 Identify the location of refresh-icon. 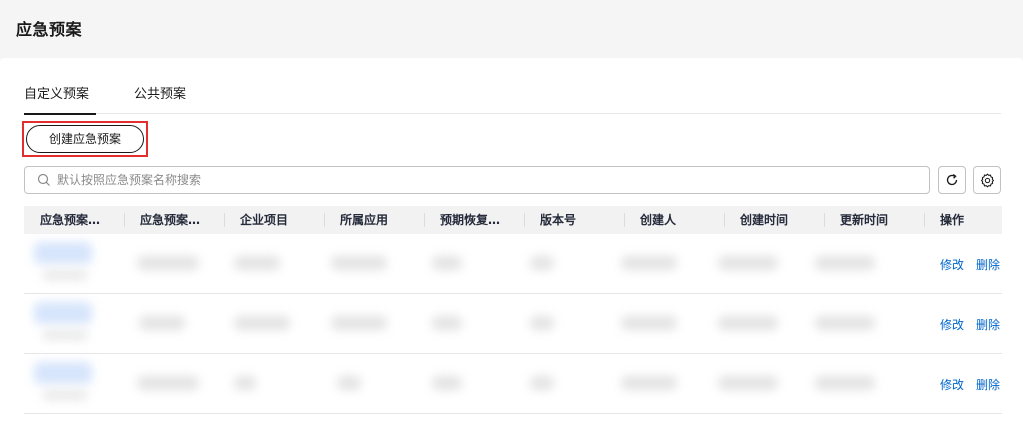
(952, 180).